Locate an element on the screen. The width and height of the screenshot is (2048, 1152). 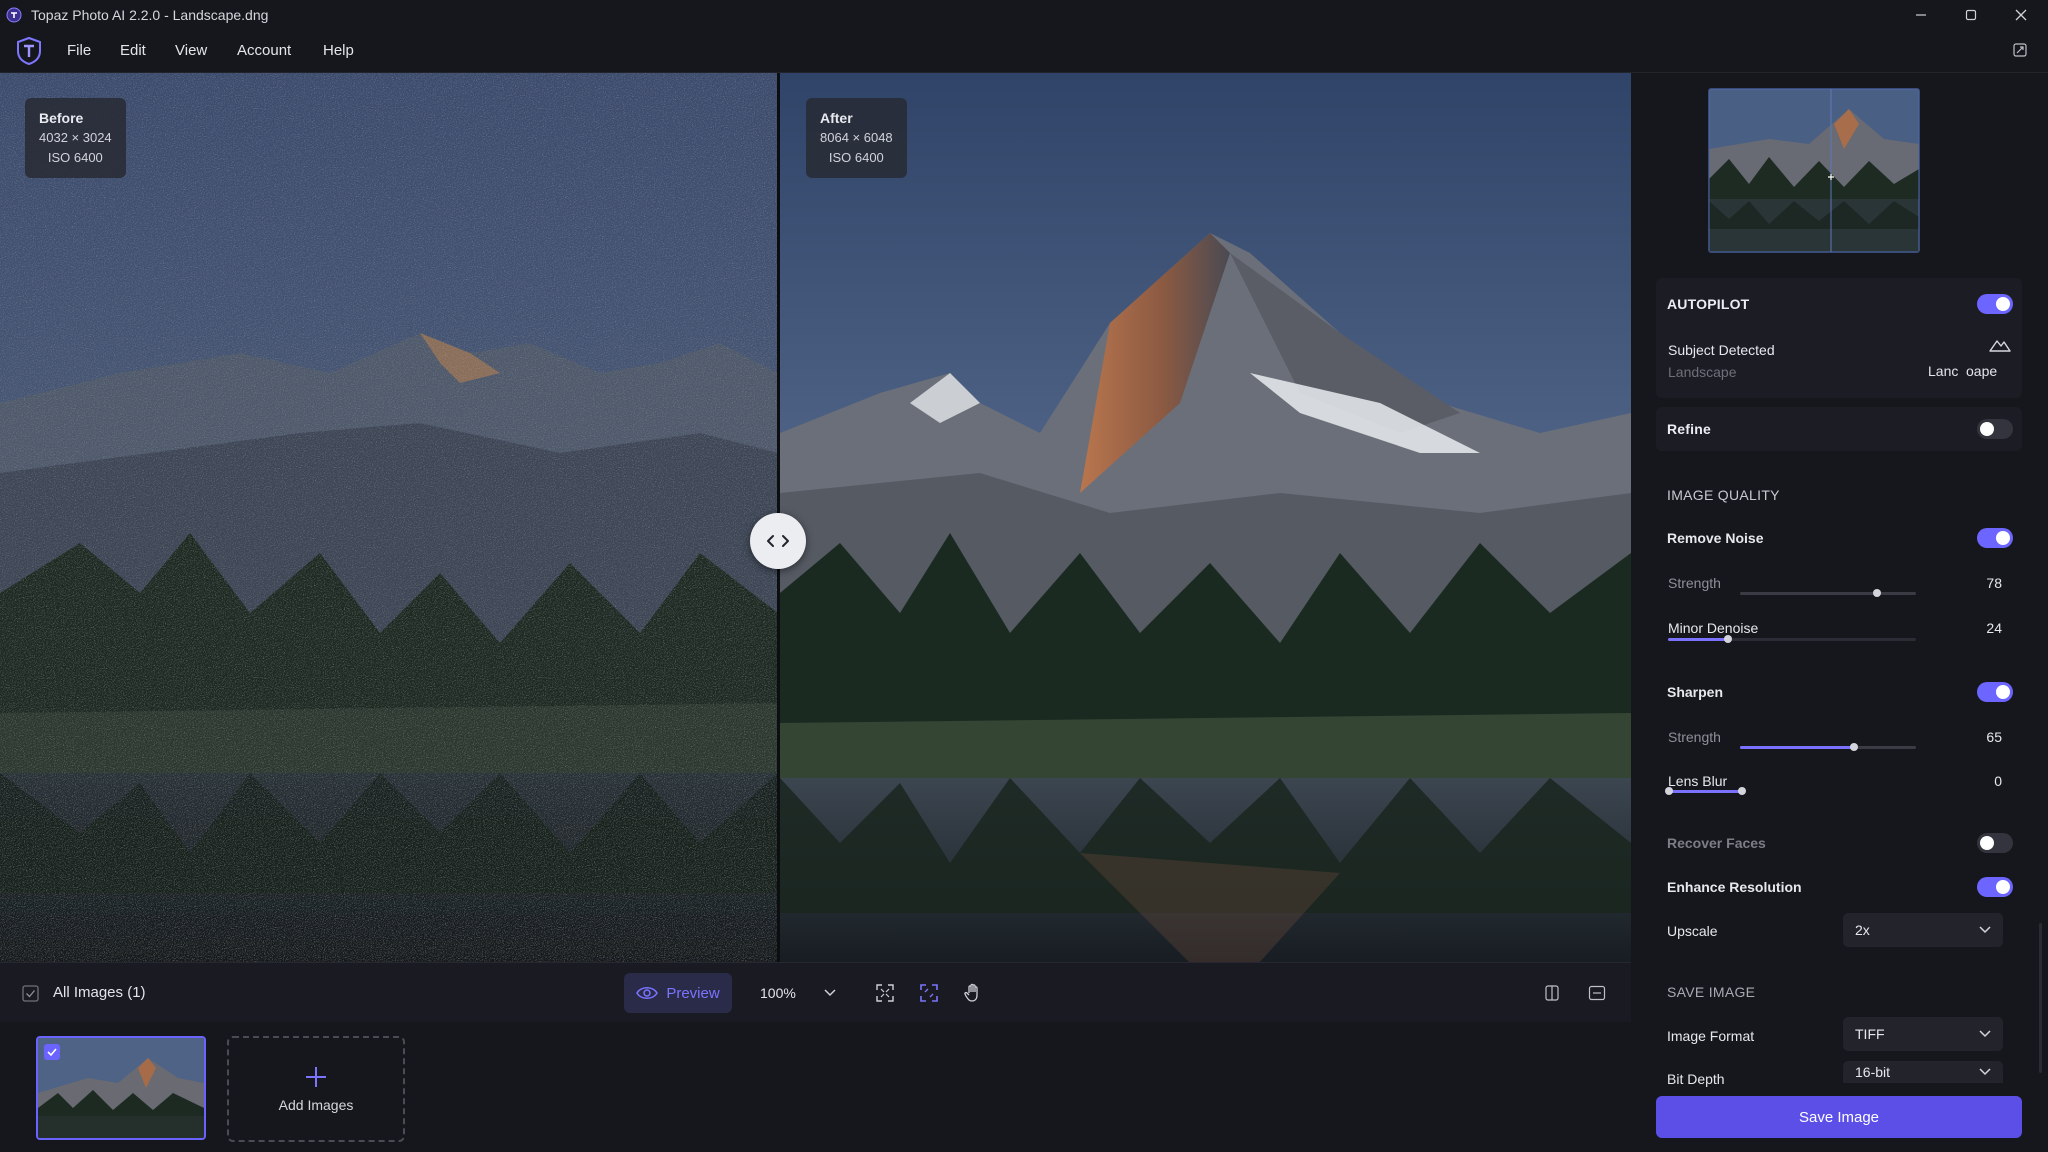
hand-tool-button is located at coordinates (973, 993).